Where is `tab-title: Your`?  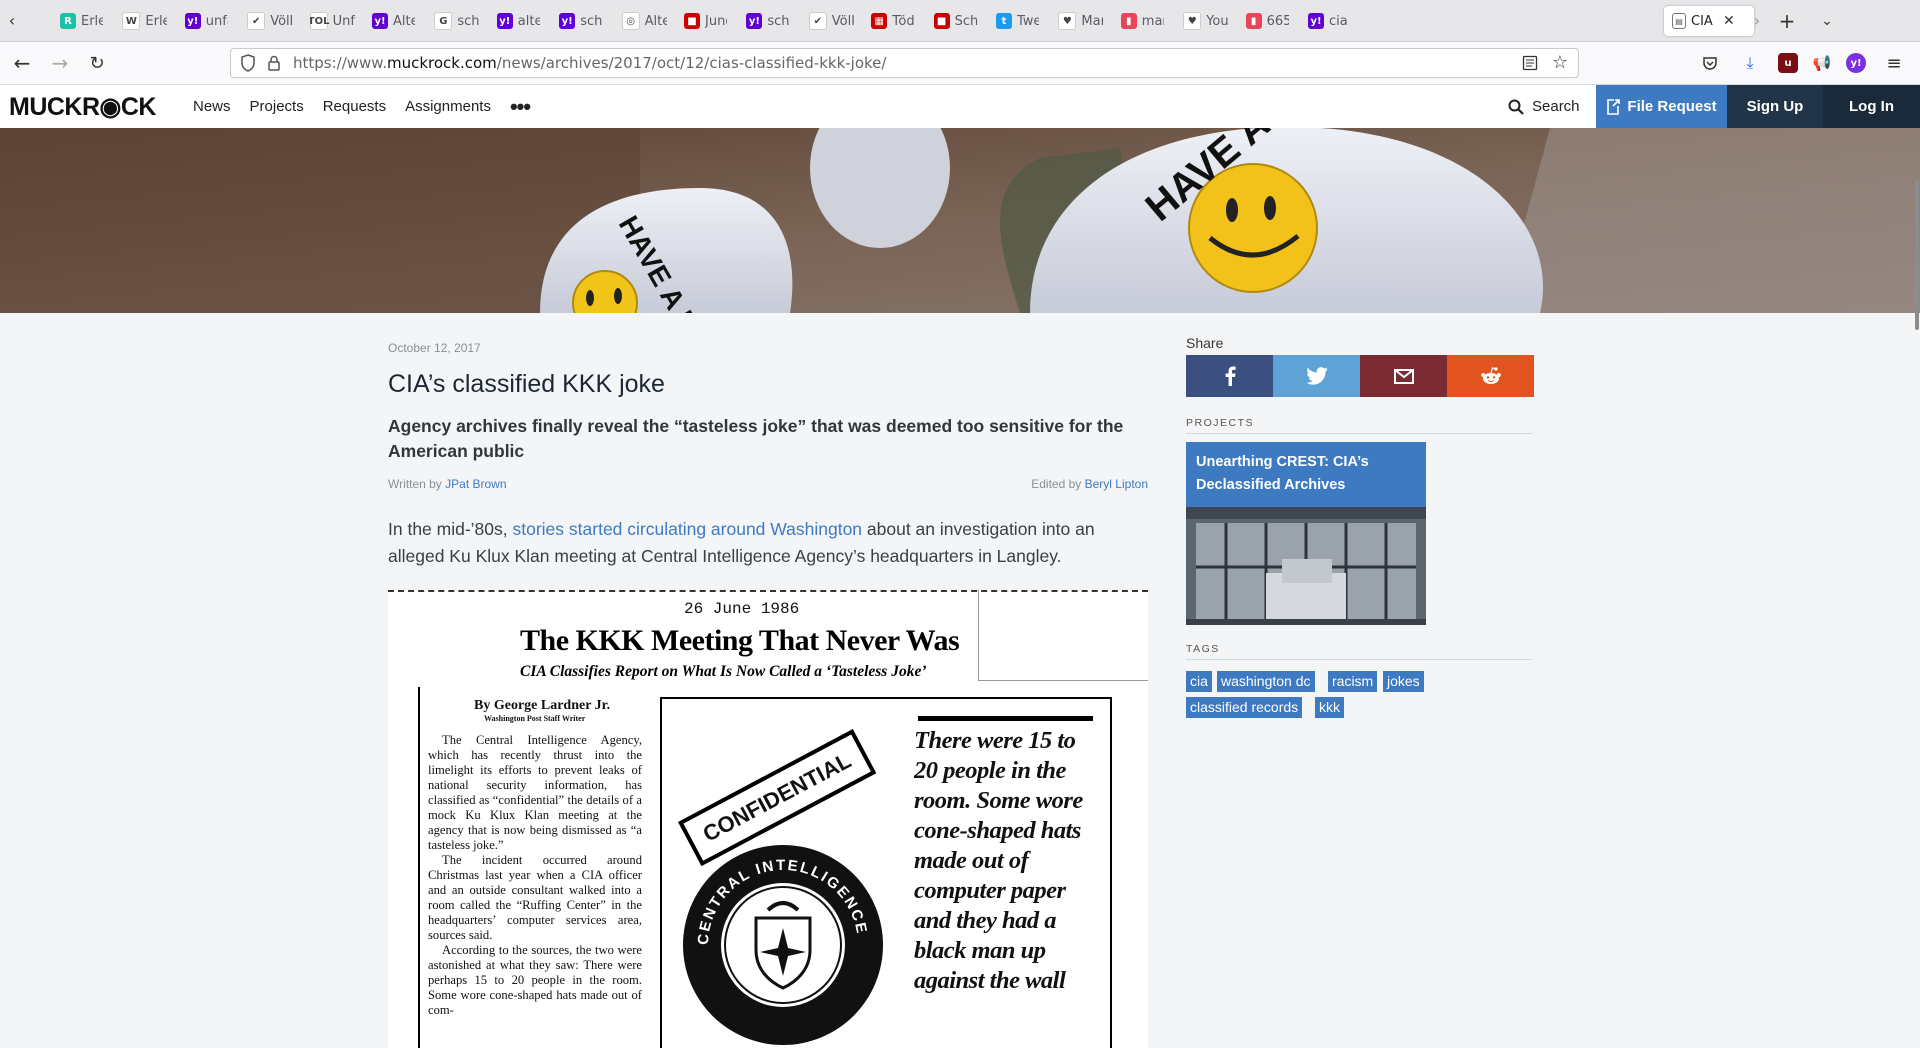
tab-title: Your is located at coordinates (1217, 21).